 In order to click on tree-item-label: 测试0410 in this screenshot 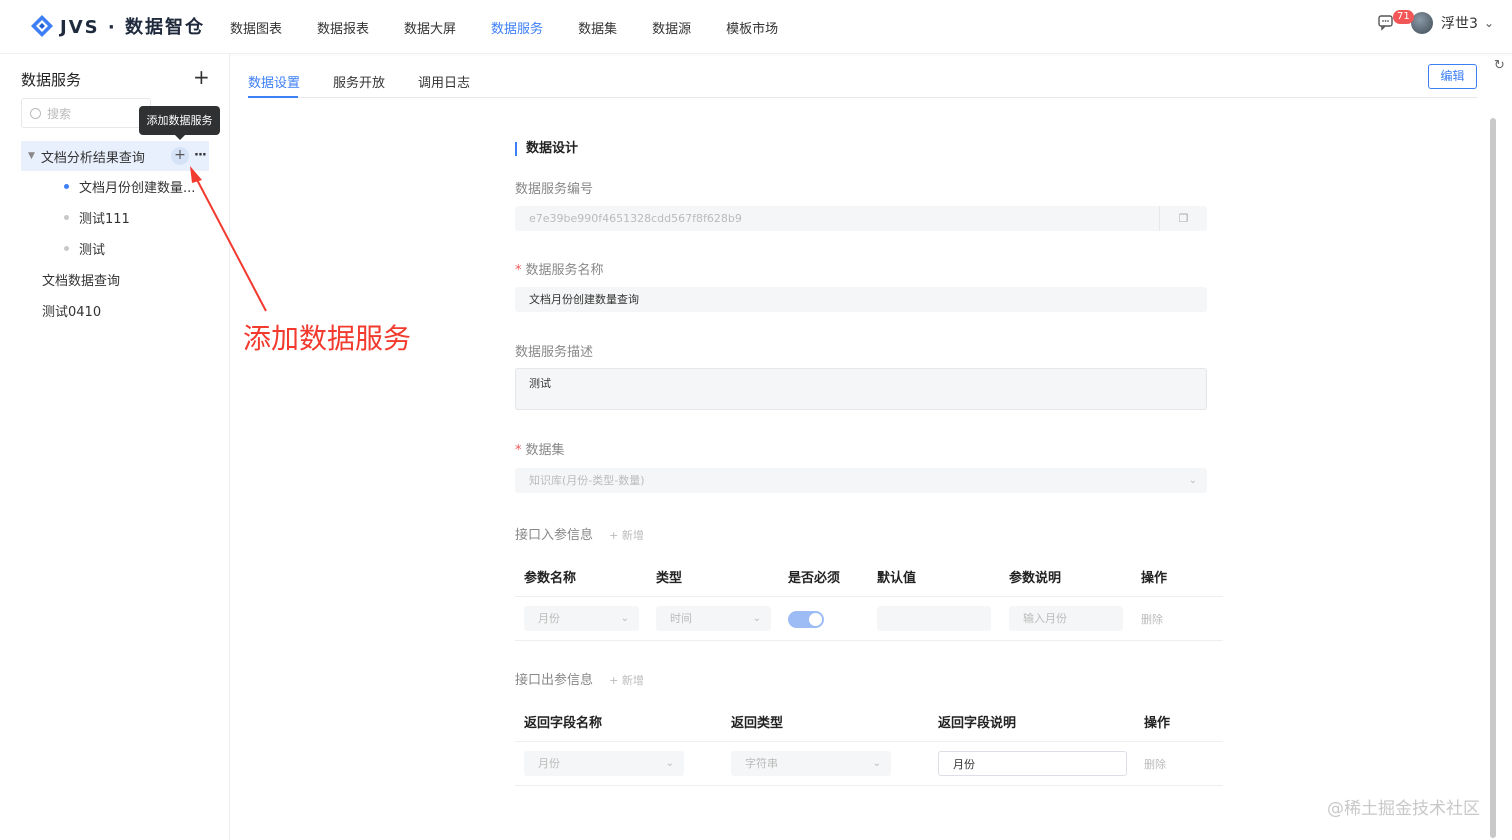, I will do `click(72, 312)`.